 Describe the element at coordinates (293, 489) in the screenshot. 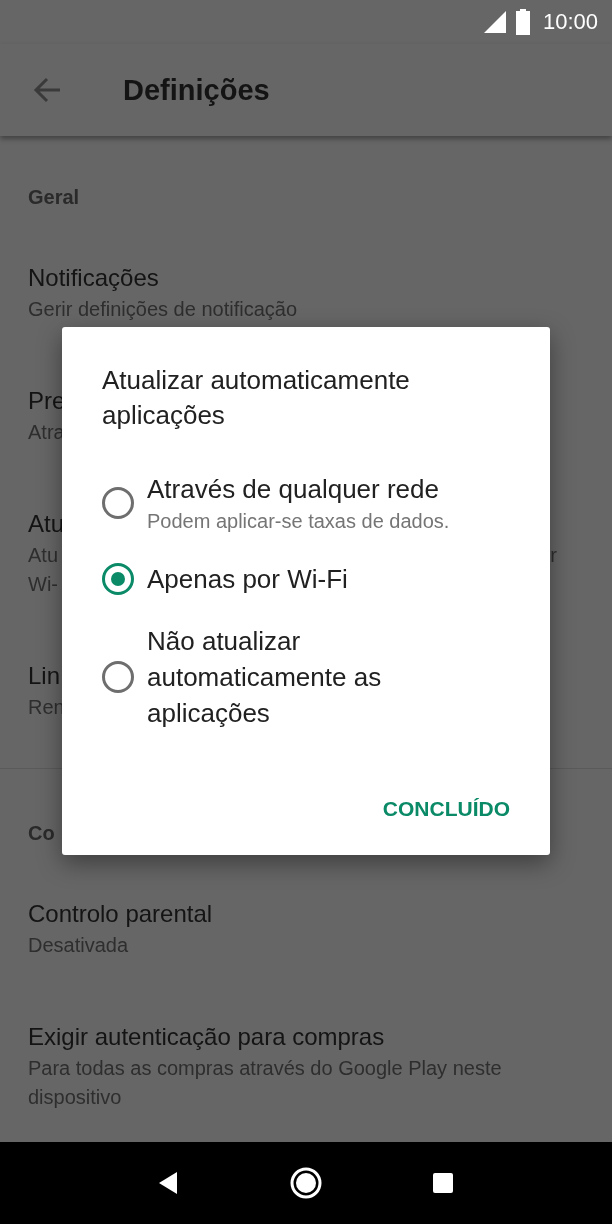

I see `option-label: Através de qualquer rede` at that location.